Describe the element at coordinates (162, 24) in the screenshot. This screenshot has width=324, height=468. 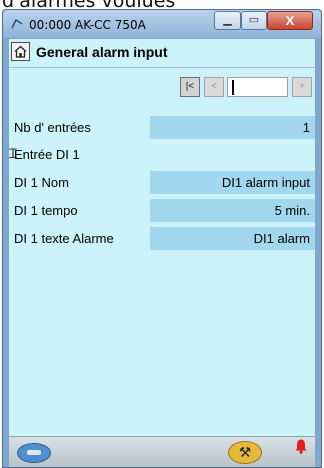
I see `title-bar: 00:000 AK-CC 750A ▁ ▭ X` at that location.